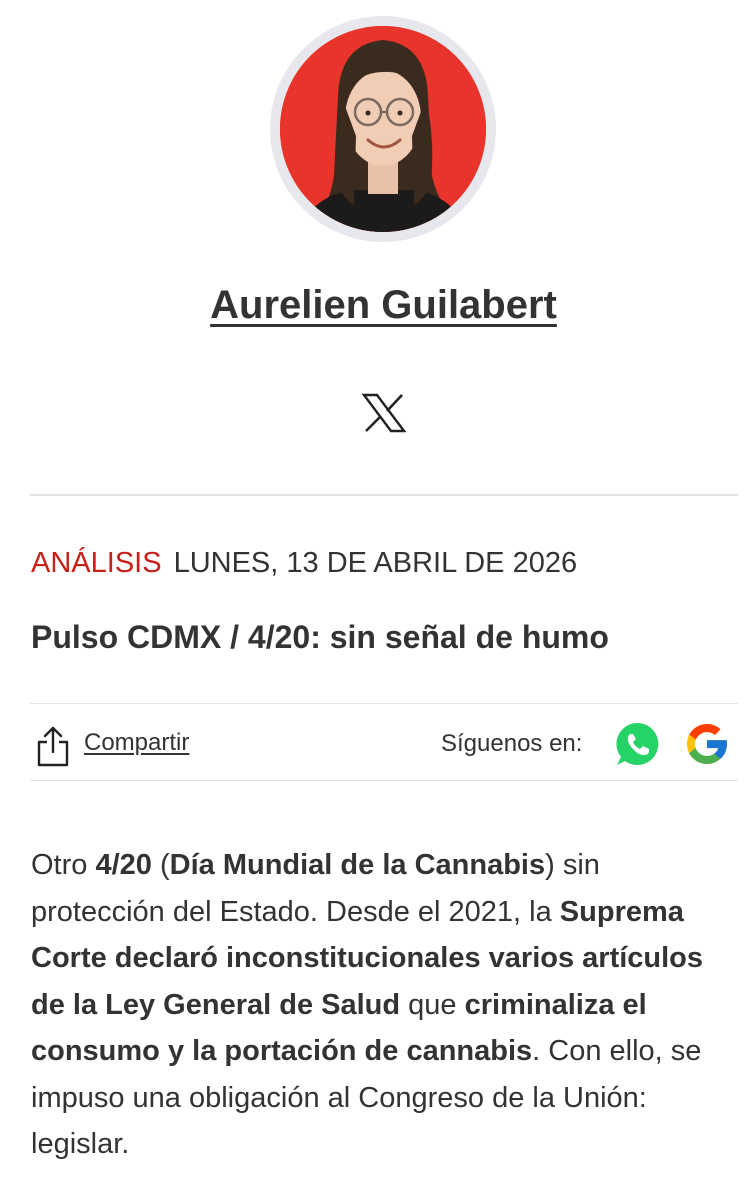  What do you see at coordinates (707, 744) in the screenshot?
I see `google-icon` at bounding box center [707, 744].